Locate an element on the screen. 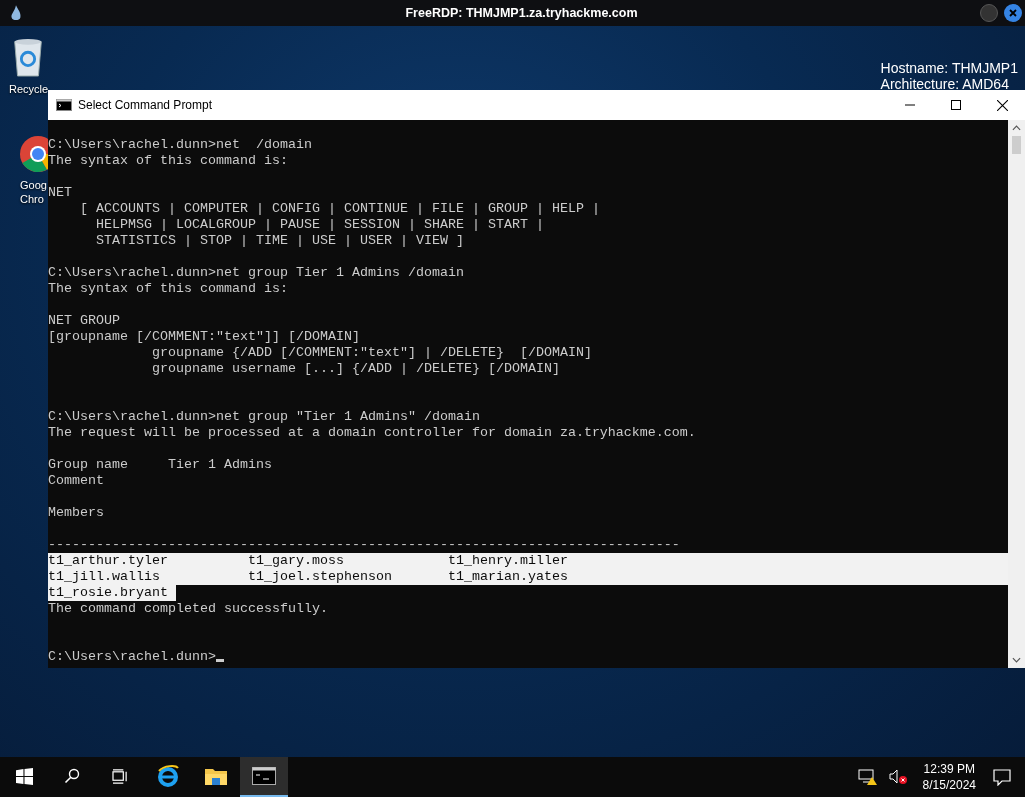 The height and width of the screenshot is (797, 1025). system-info-text: Architecture: AMD64 is located at coordinates (945, 84).